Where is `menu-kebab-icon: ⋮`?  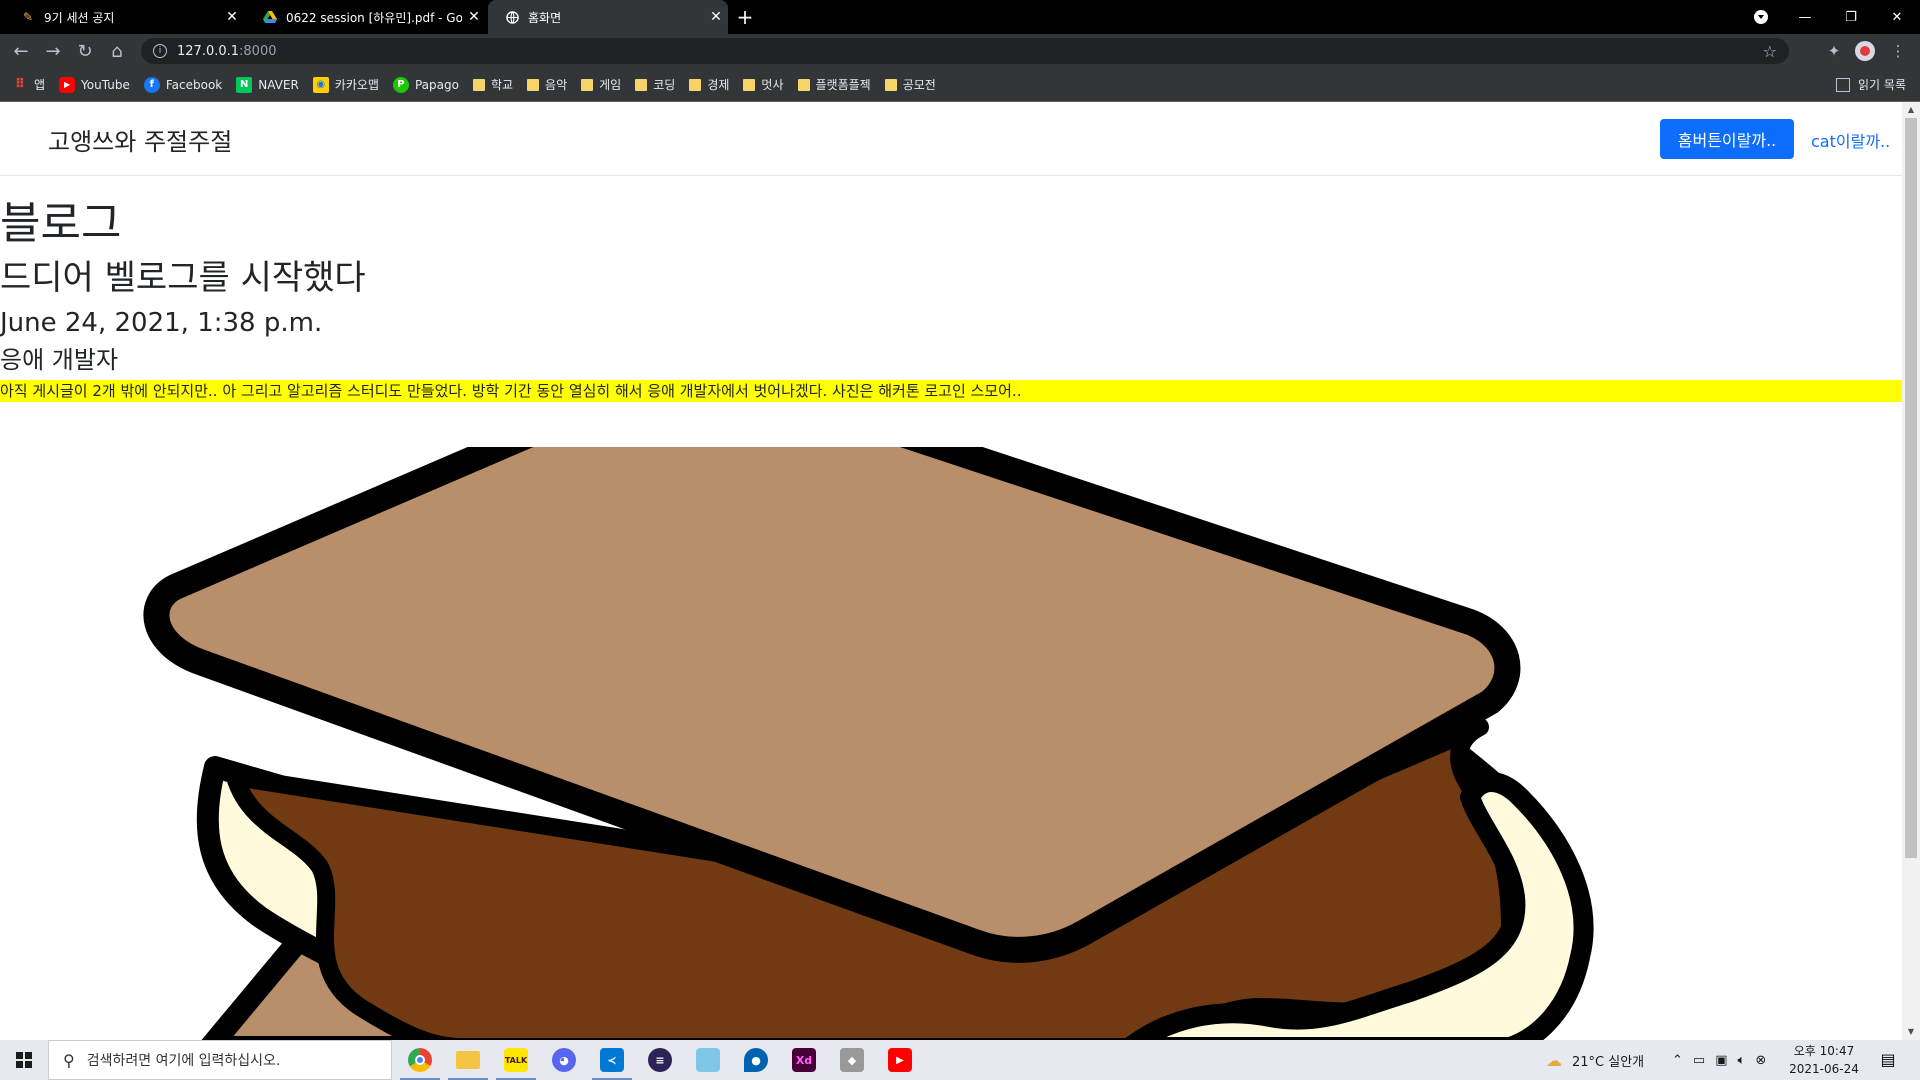 menu-kebab-icon: ⋮ is located at coordinates (1898, 51).